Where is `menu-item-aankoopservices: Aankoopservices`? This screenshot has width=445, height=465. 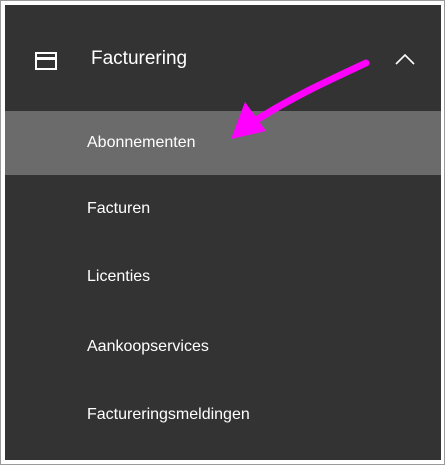
menu-item-aankoopservices: Aankoopservices is located at coordinates (223, 347).